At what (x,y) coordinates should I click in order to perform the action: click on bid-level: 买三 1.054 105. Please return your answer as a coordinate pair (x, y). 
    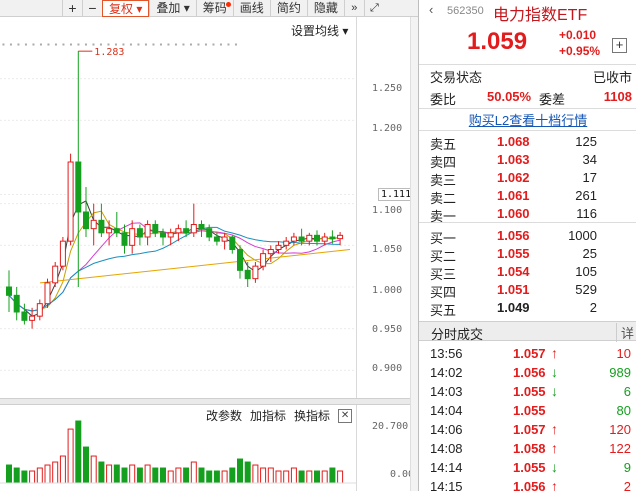
    Looking at the image, I should click on (527, 273).